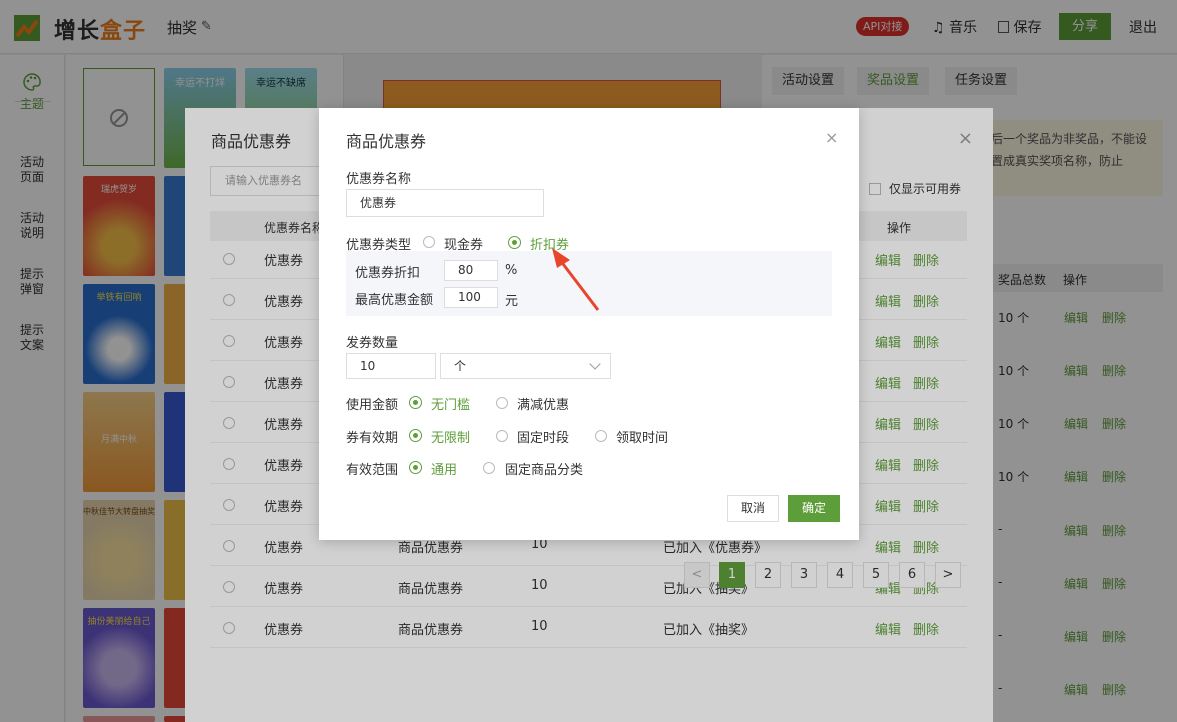 Image resolution: width=1177 pixels, height=722 pixels. Describe the element at coordinates (415, 402) in the screenshot. I see `radio-no-threshold` at that location.